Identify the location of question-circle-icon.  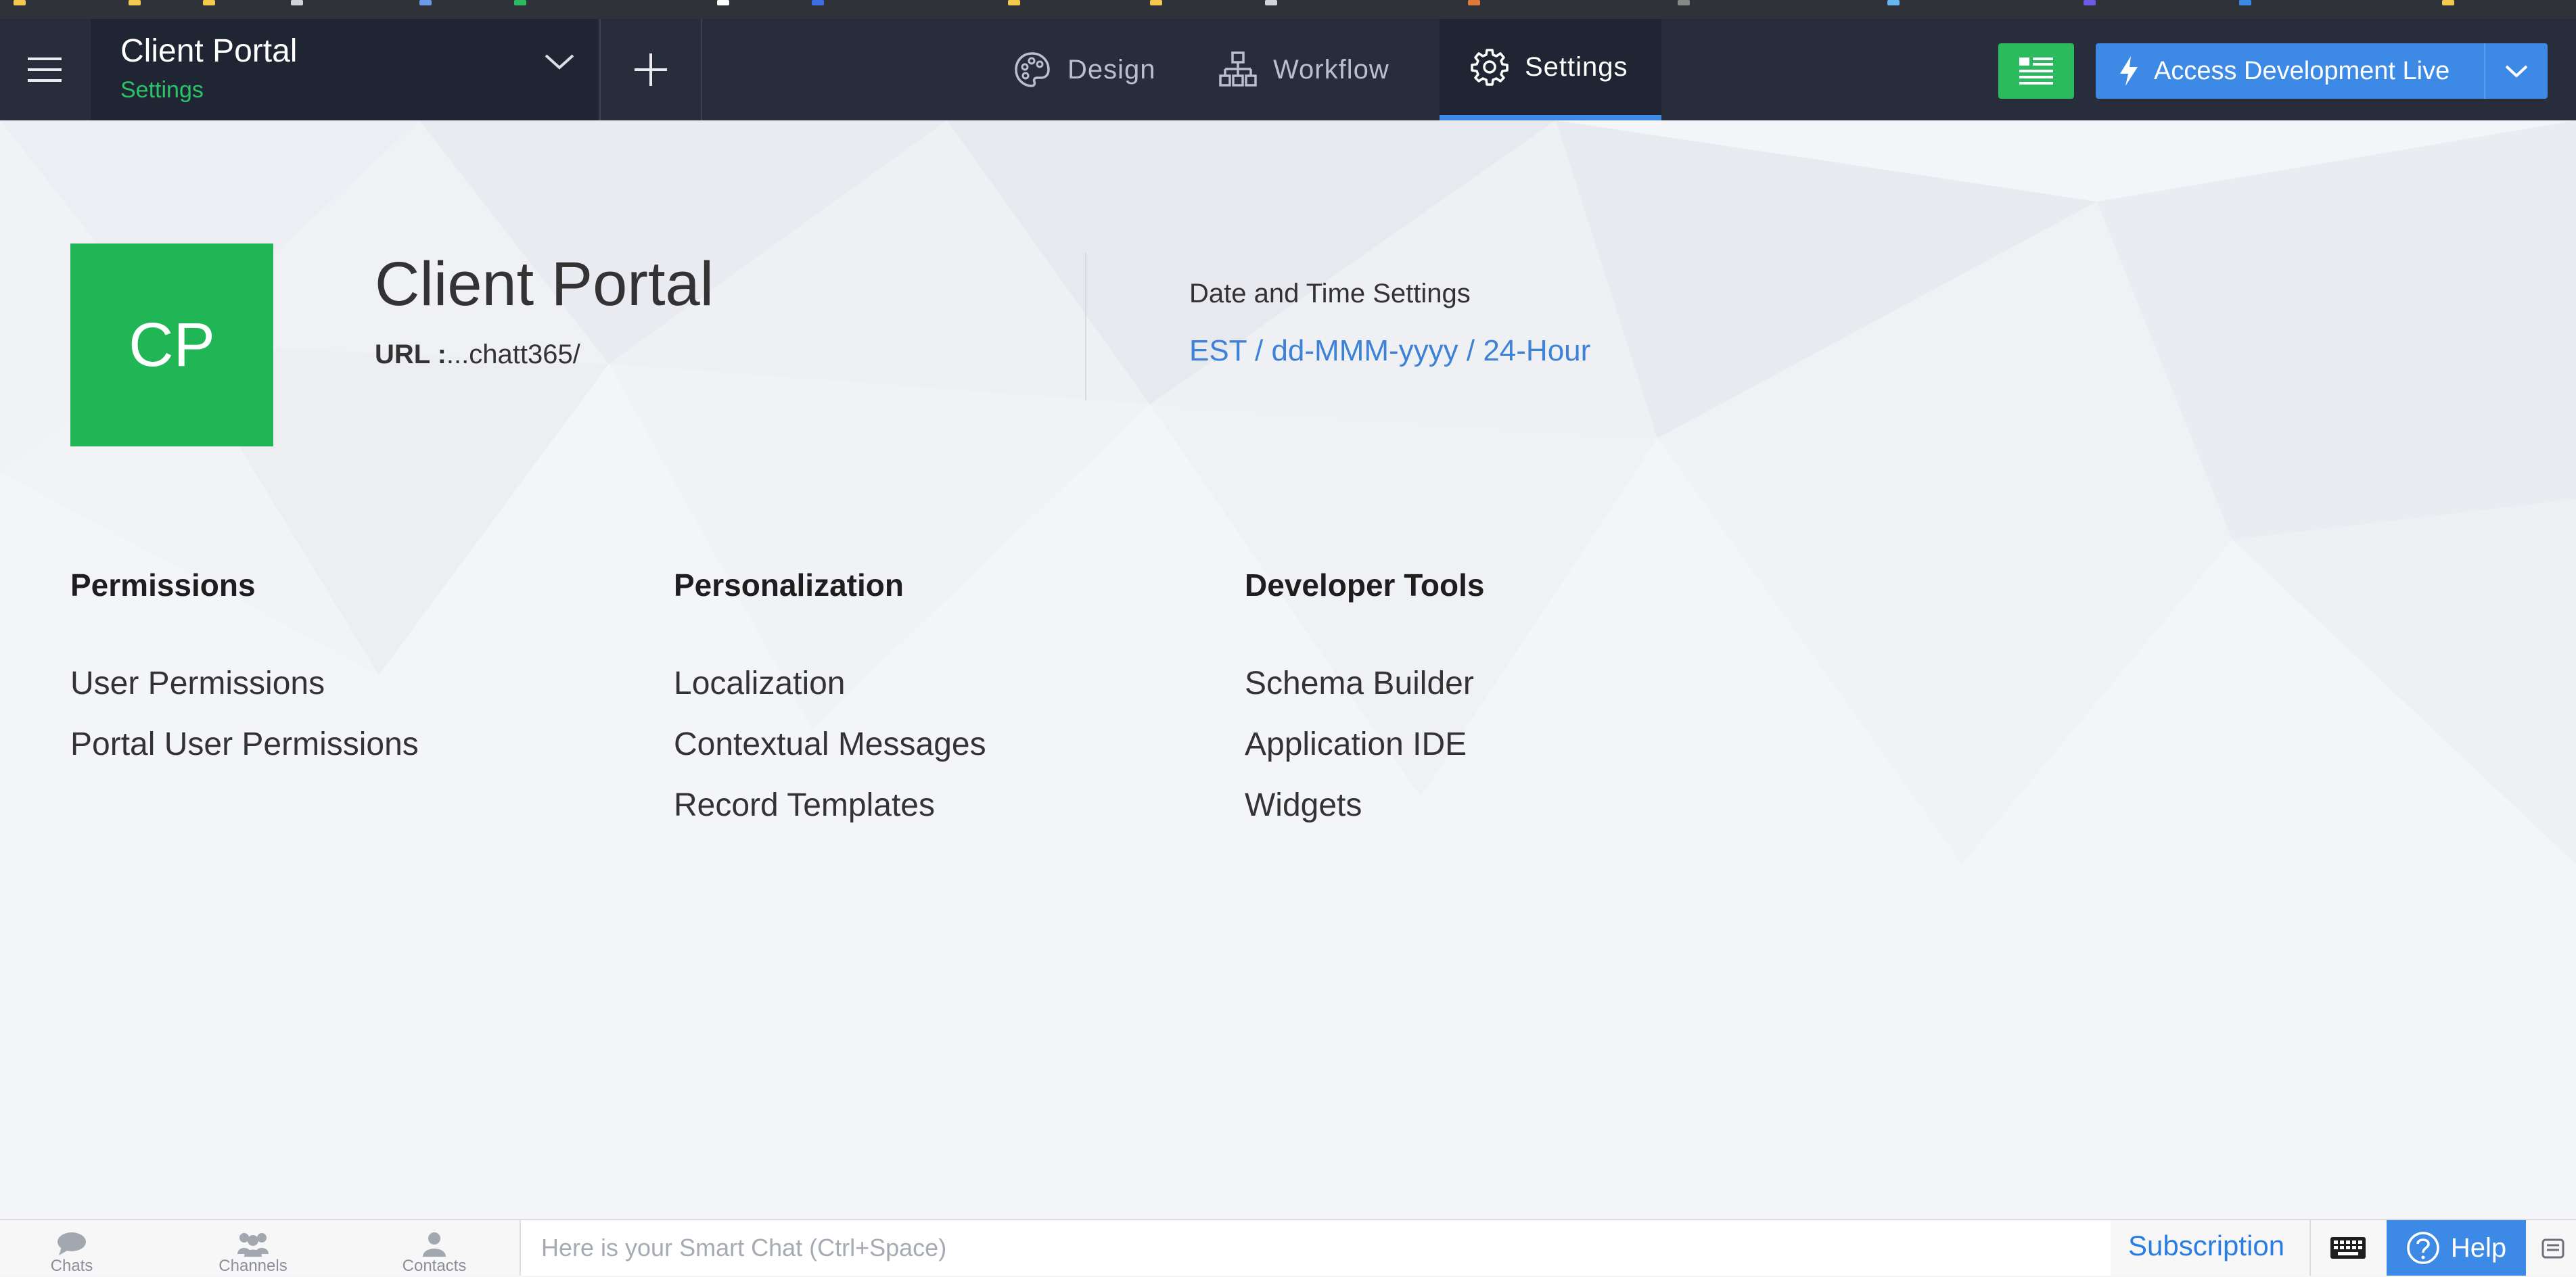
(2423, 1248).